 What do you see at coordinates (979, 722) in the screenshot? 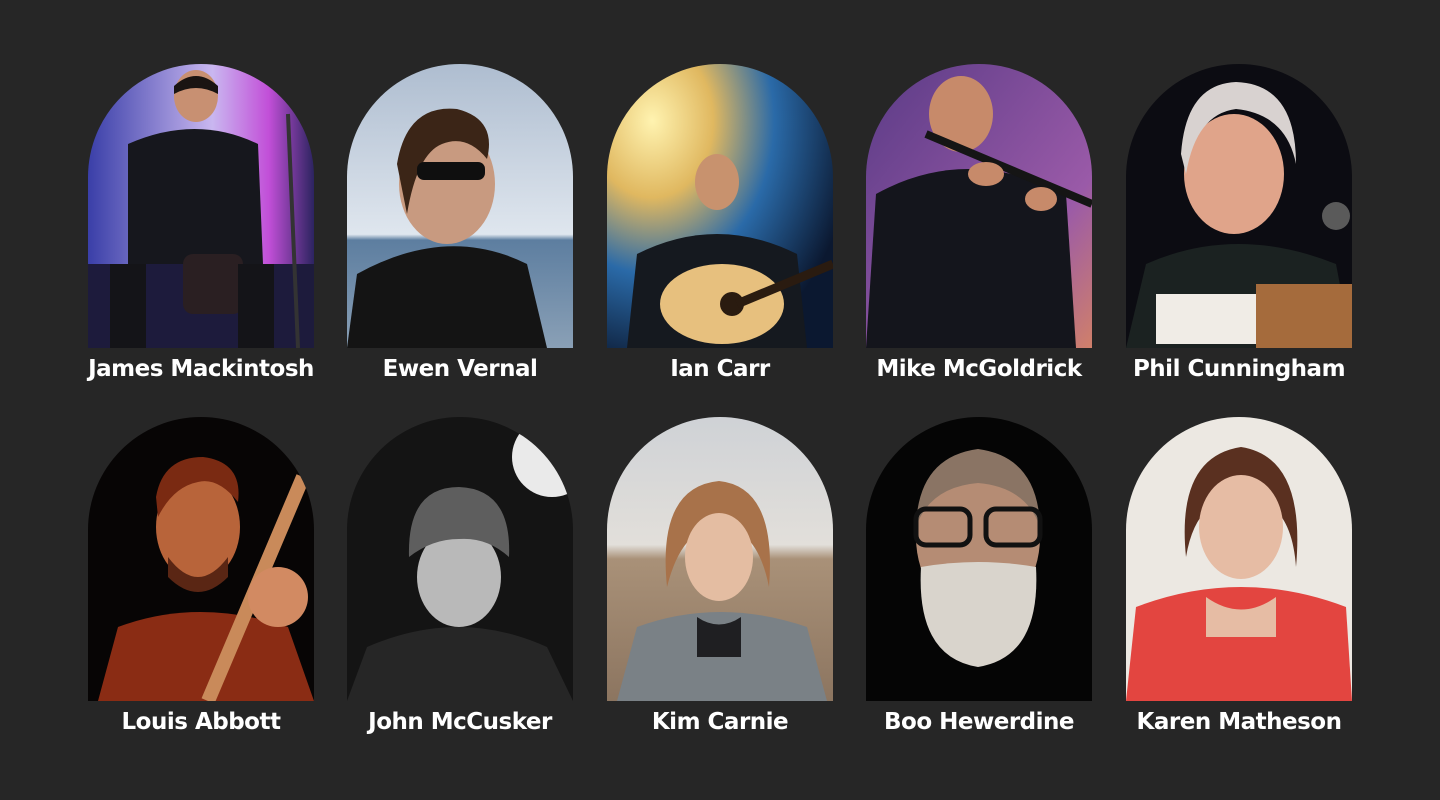
I see `performer-name: Boo Hewerdine` at bounding box center [979, 722].